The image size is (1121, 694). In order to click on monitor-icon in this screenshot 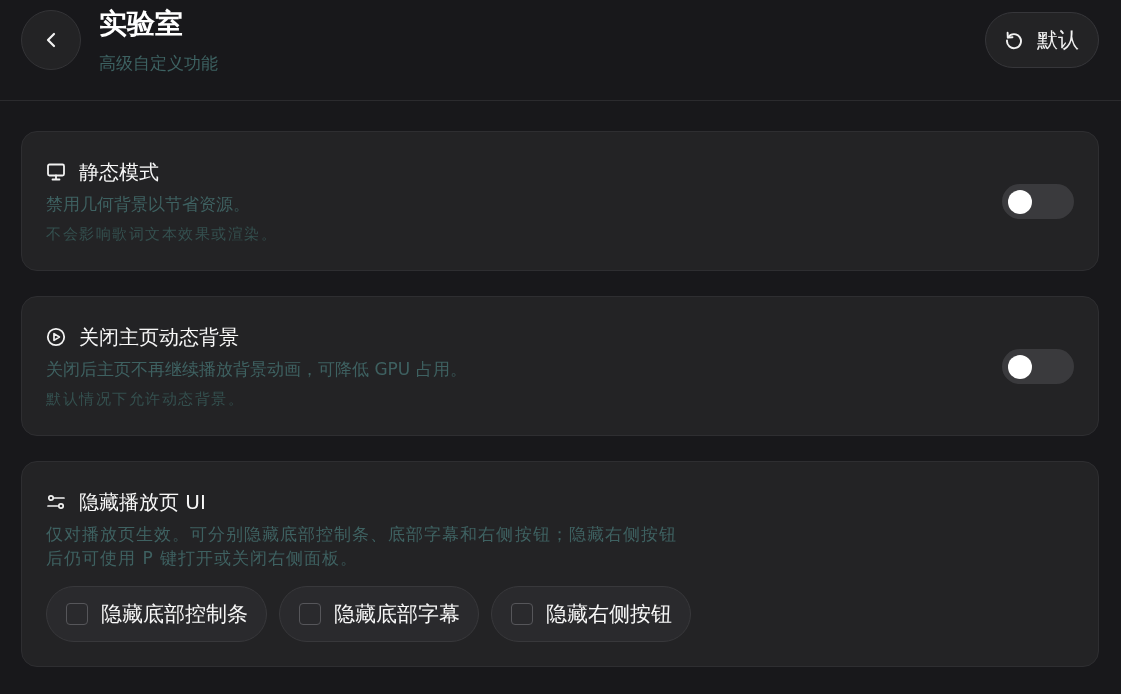, I will do `click(56, 172)`.